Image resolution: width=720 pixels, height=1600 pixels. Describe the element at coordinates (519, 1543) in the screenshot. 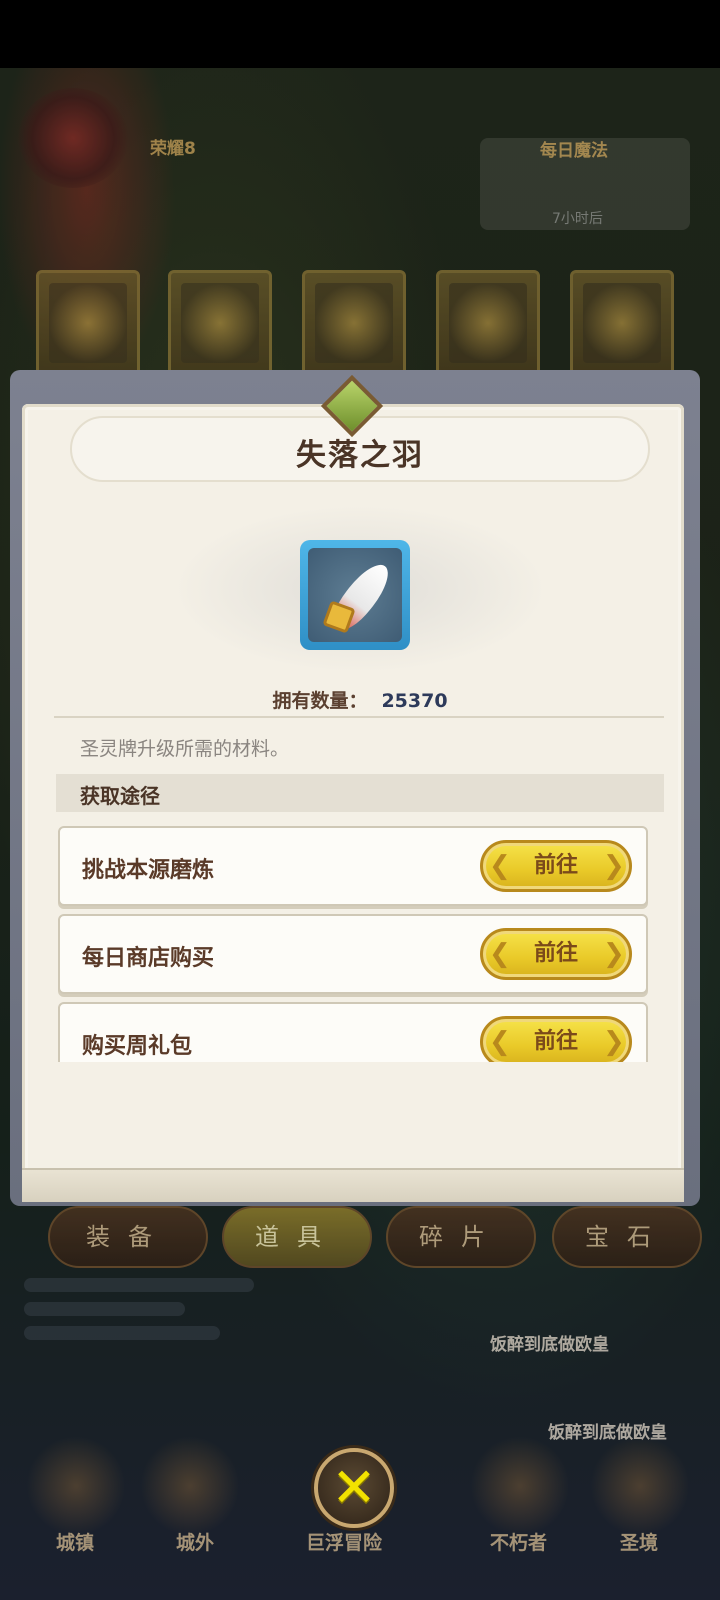

I see `nav-immortal: 不朽者` at that location.